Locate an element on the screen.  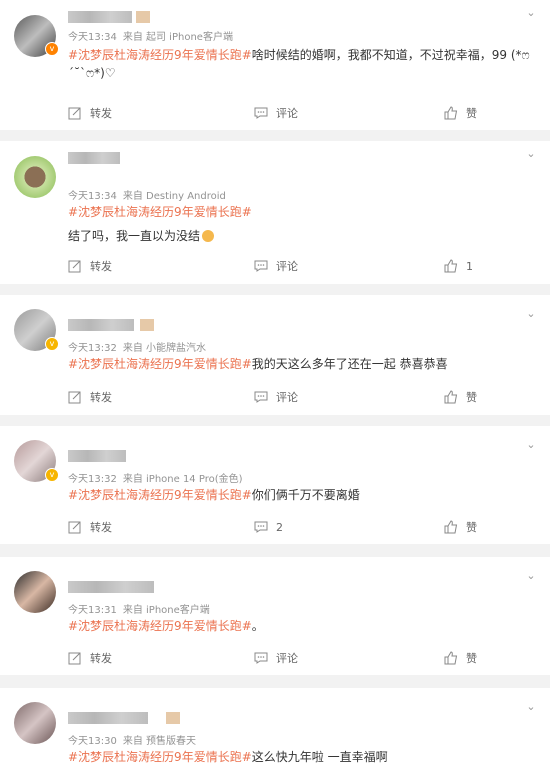
comment-meta: 今天13:34 来自 起司 iPhone客户端 is located at coordinates (150, 35).